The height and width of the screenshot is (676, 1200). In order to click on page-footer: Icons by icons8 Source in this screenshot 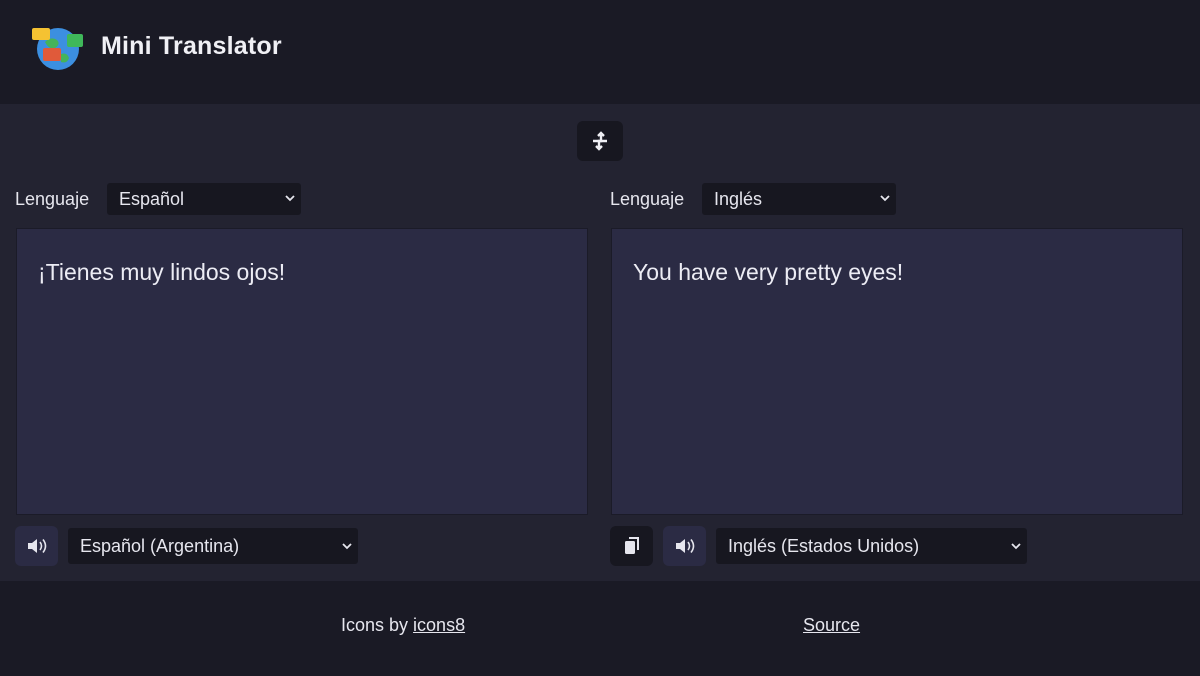, I will do `click(600, 628)`.